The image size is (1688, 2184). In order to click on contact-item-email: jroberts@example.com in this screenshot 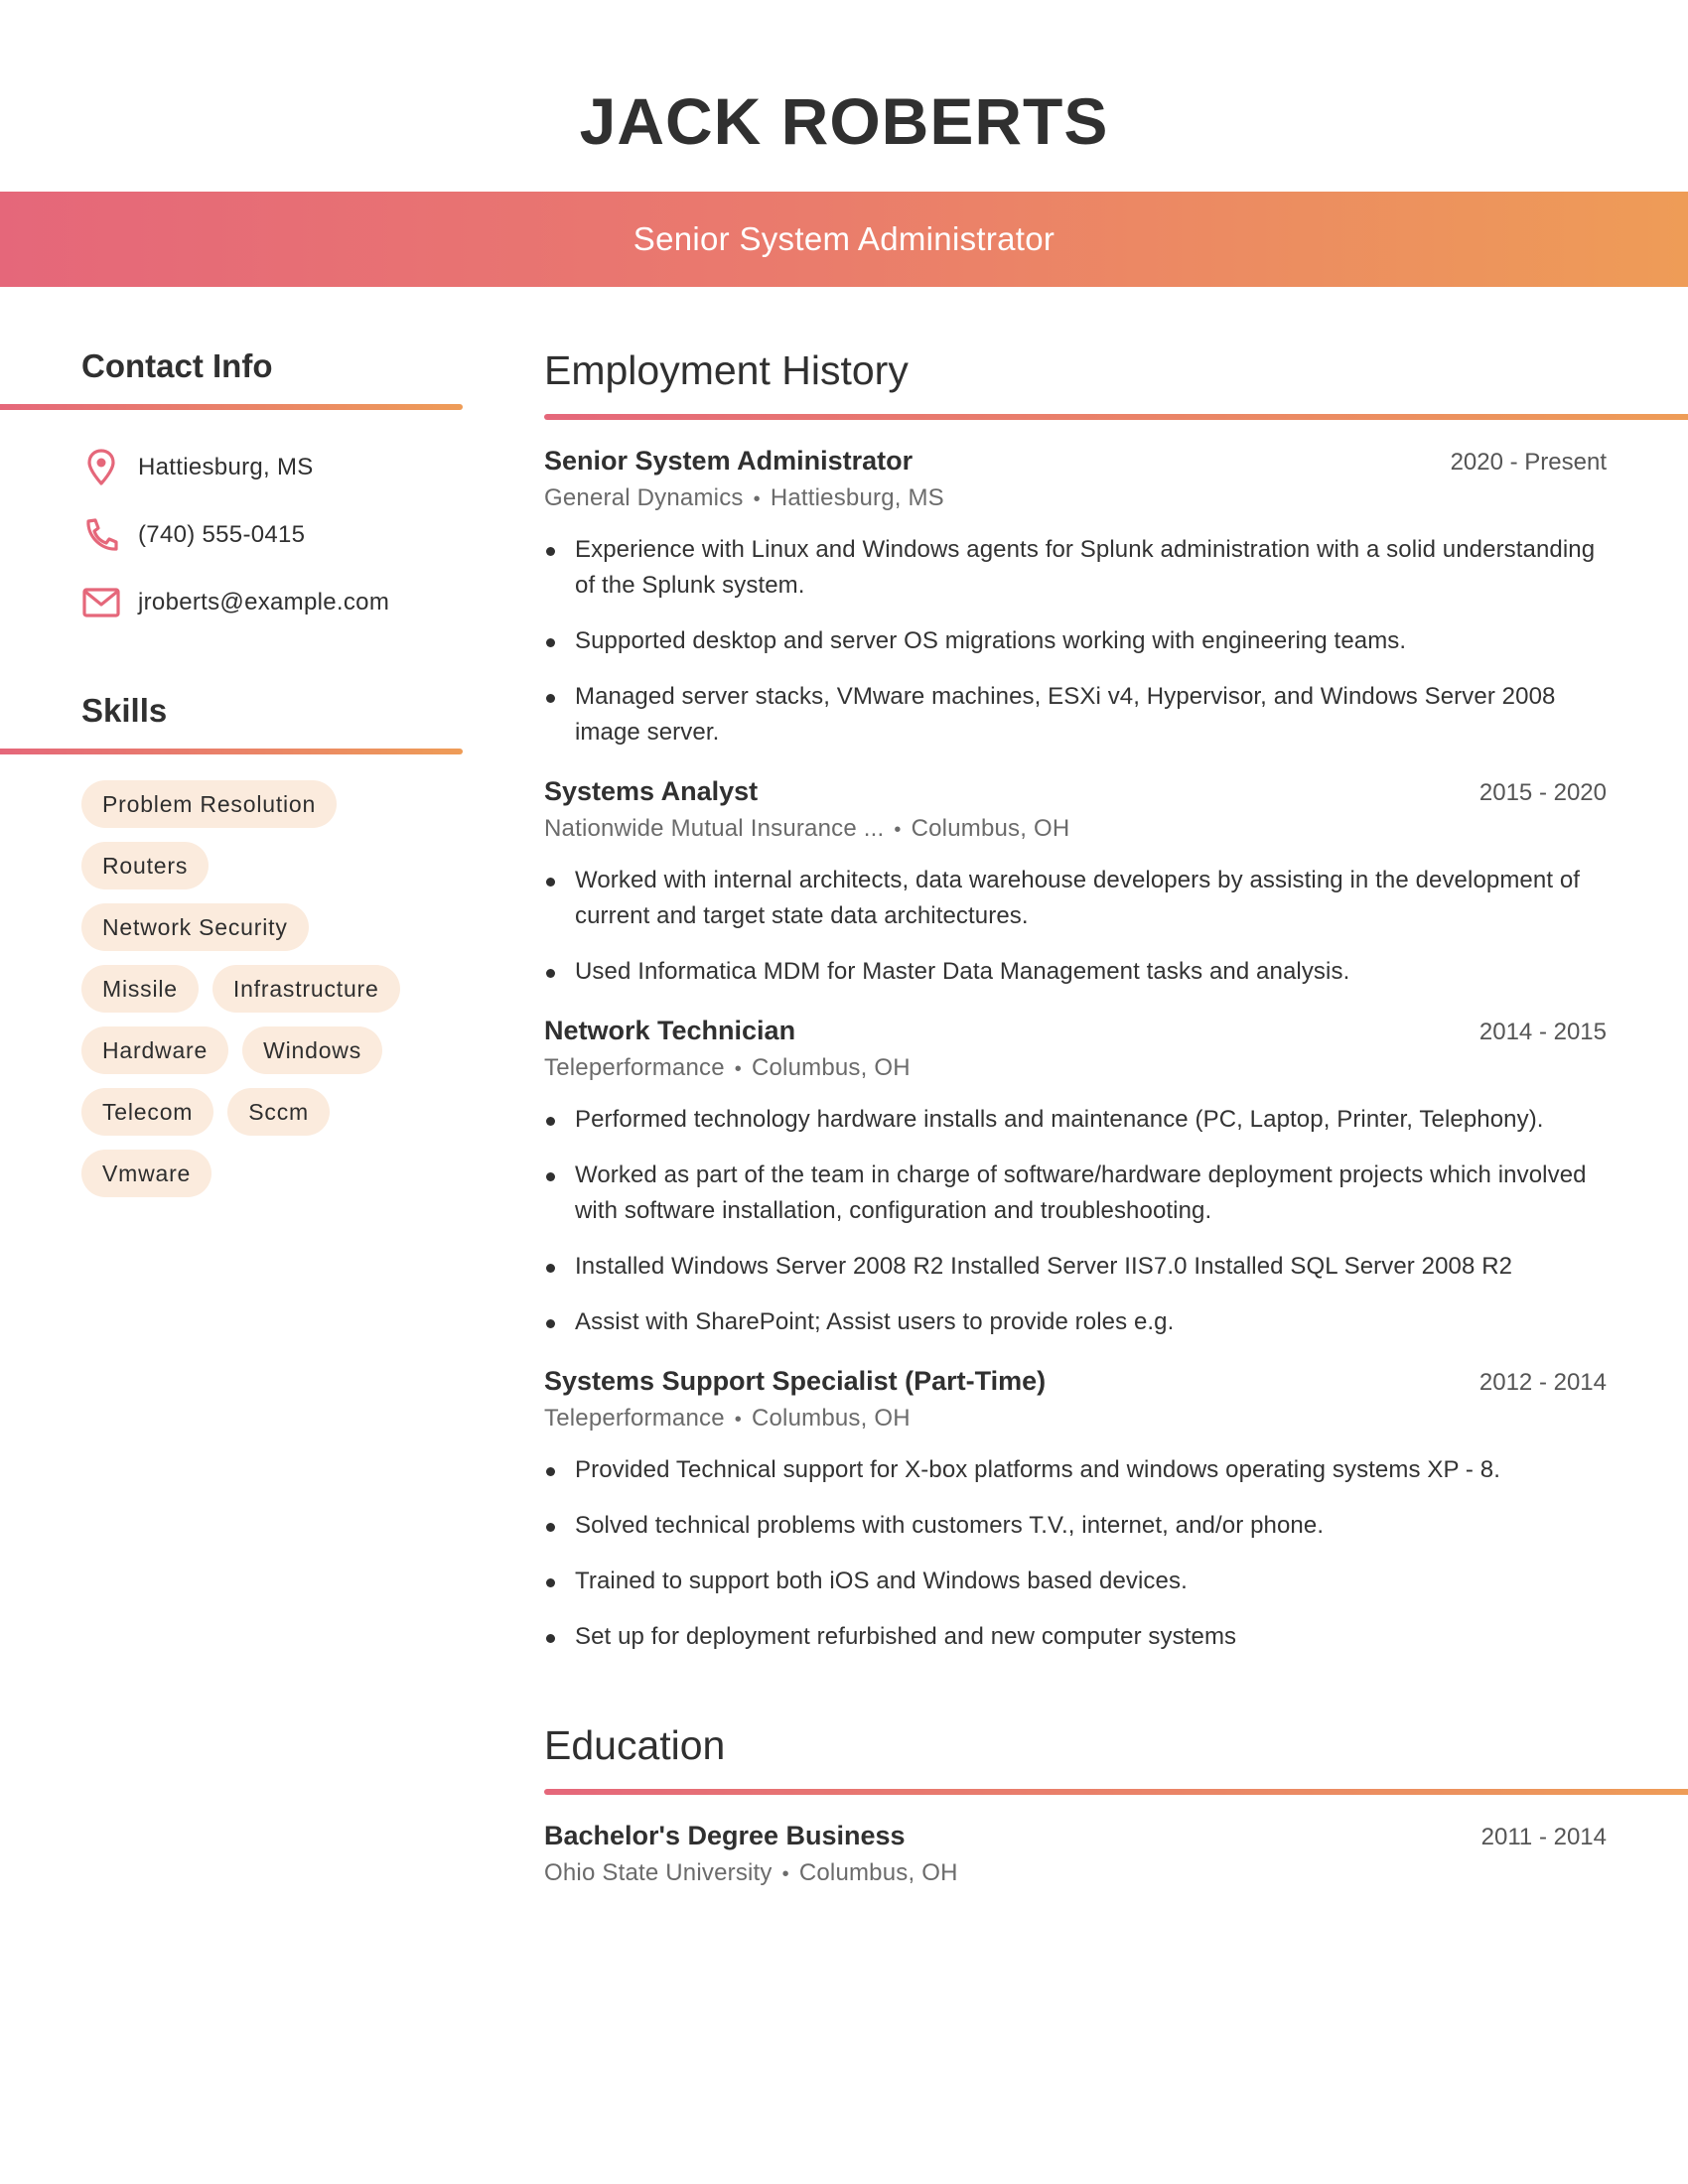, I will do `click(273, 602)`.